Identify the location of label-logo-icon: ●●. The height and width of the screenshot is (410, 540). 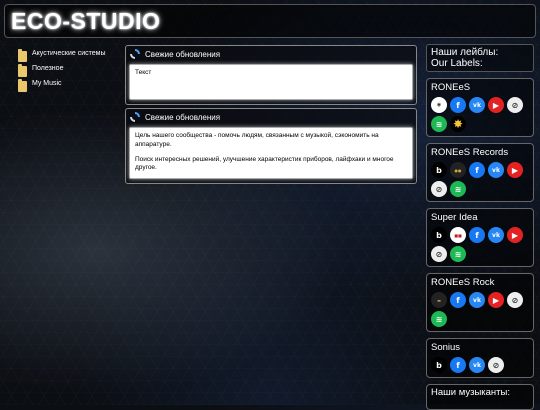
(458, 170).